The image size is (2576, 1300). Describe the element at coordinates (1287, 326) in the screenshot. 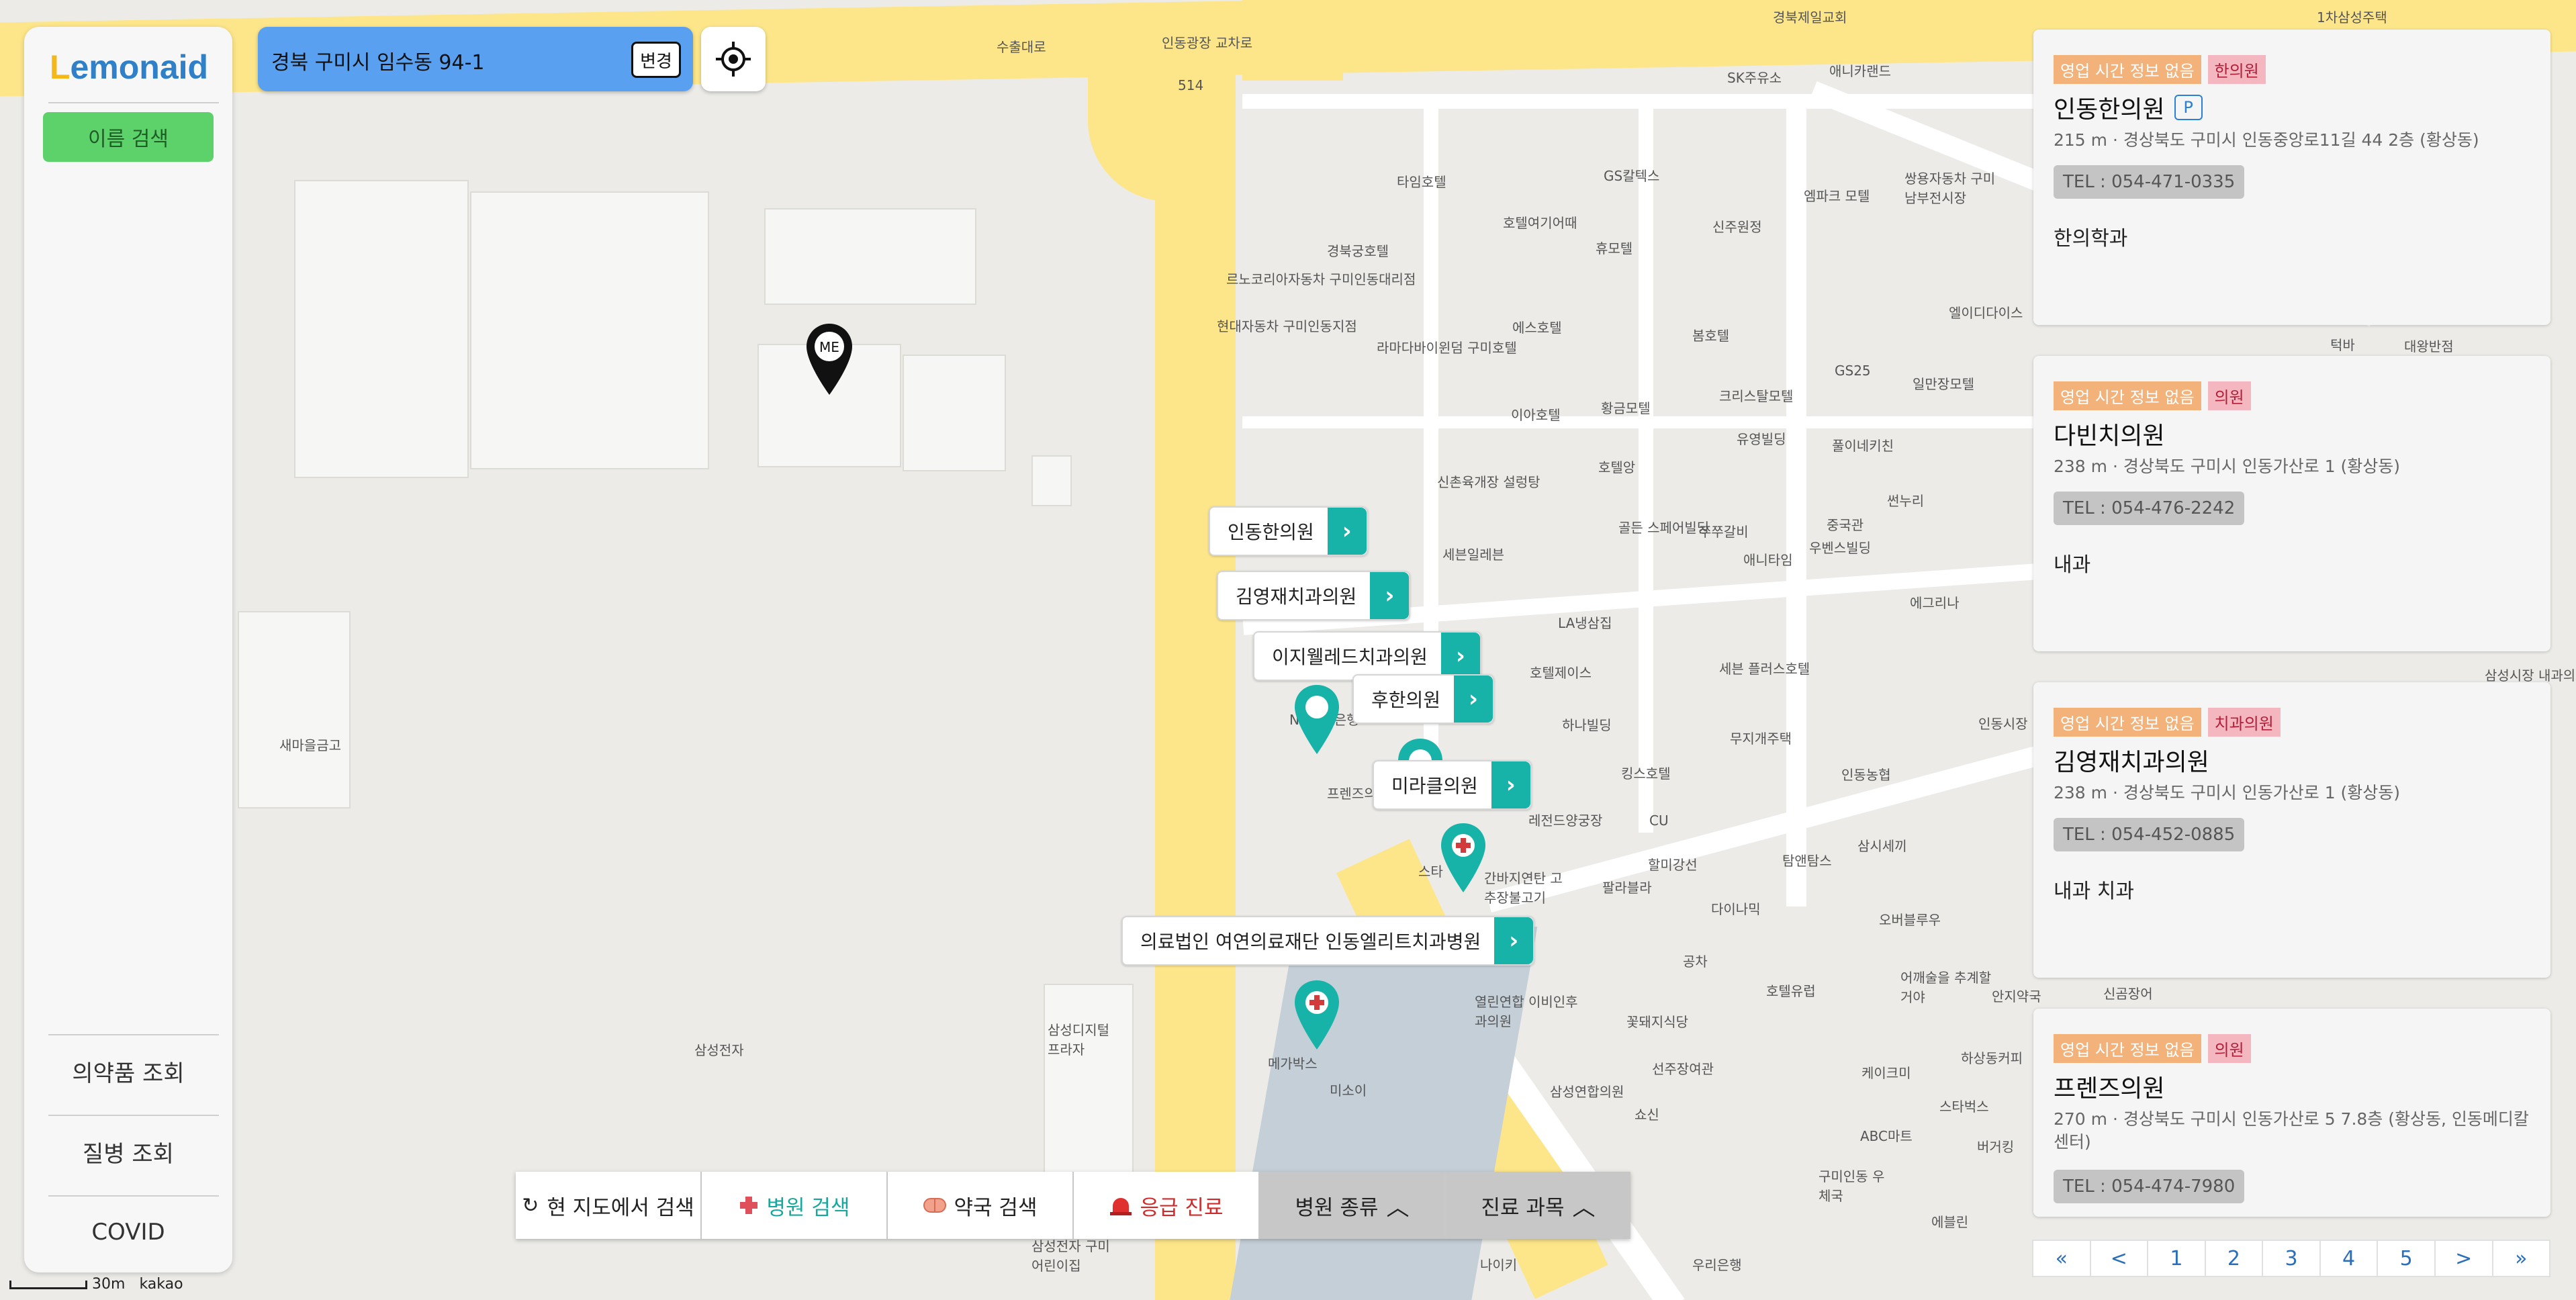

I see `map-label: 현대자동차 구미인동지점` at that location.